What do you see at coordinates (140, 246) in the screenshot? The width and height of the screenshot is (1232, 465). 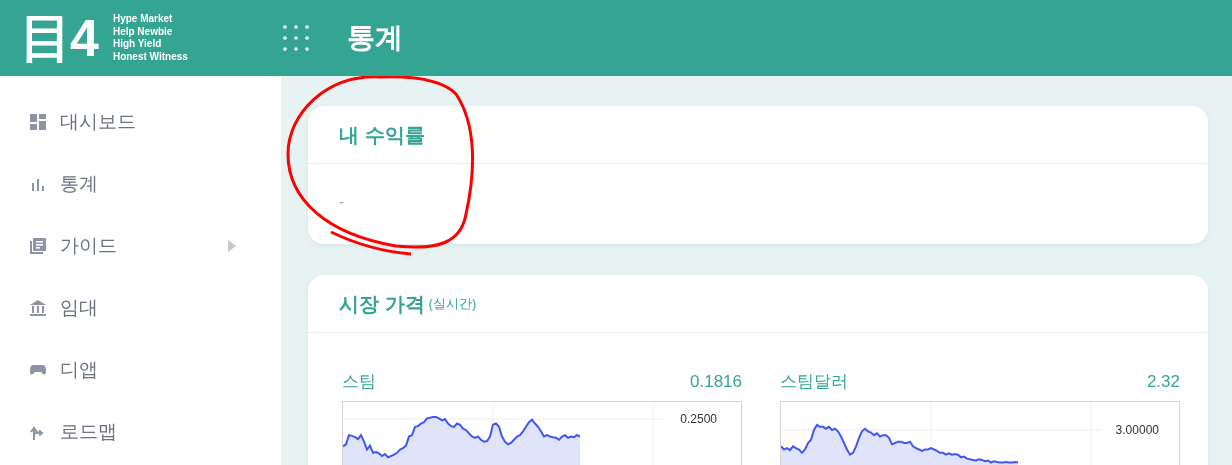 I see `sidebar-item: 가이드` at bounding box center [140, 246].